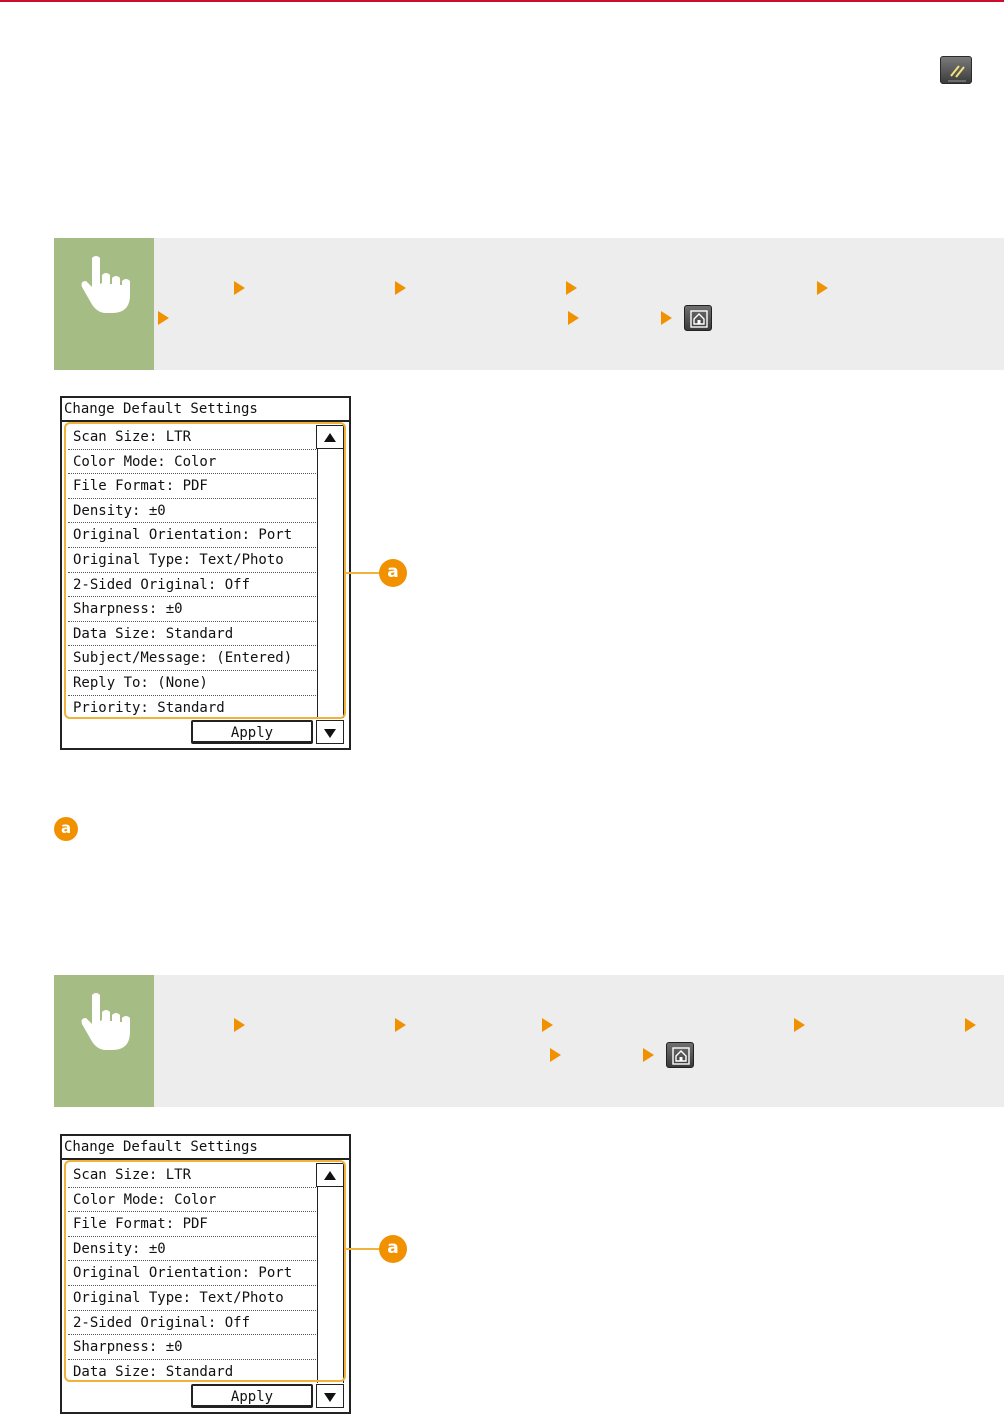 The height and width of the screenshot is (1418, 1004). What do you see at coordinates (956, 70) in the screenshot?
I see `reset-key-icon` at bounding box center [956, 70].